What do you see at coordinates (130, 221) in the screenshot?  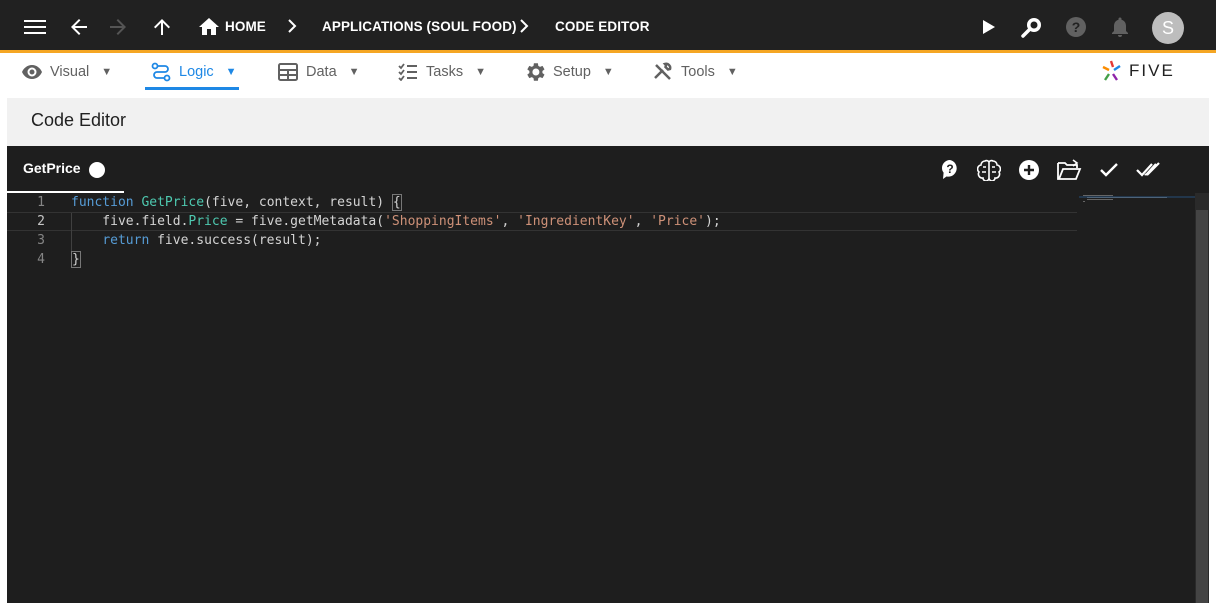 I see `code-token: five.field.` at bounding box center [130, 221].